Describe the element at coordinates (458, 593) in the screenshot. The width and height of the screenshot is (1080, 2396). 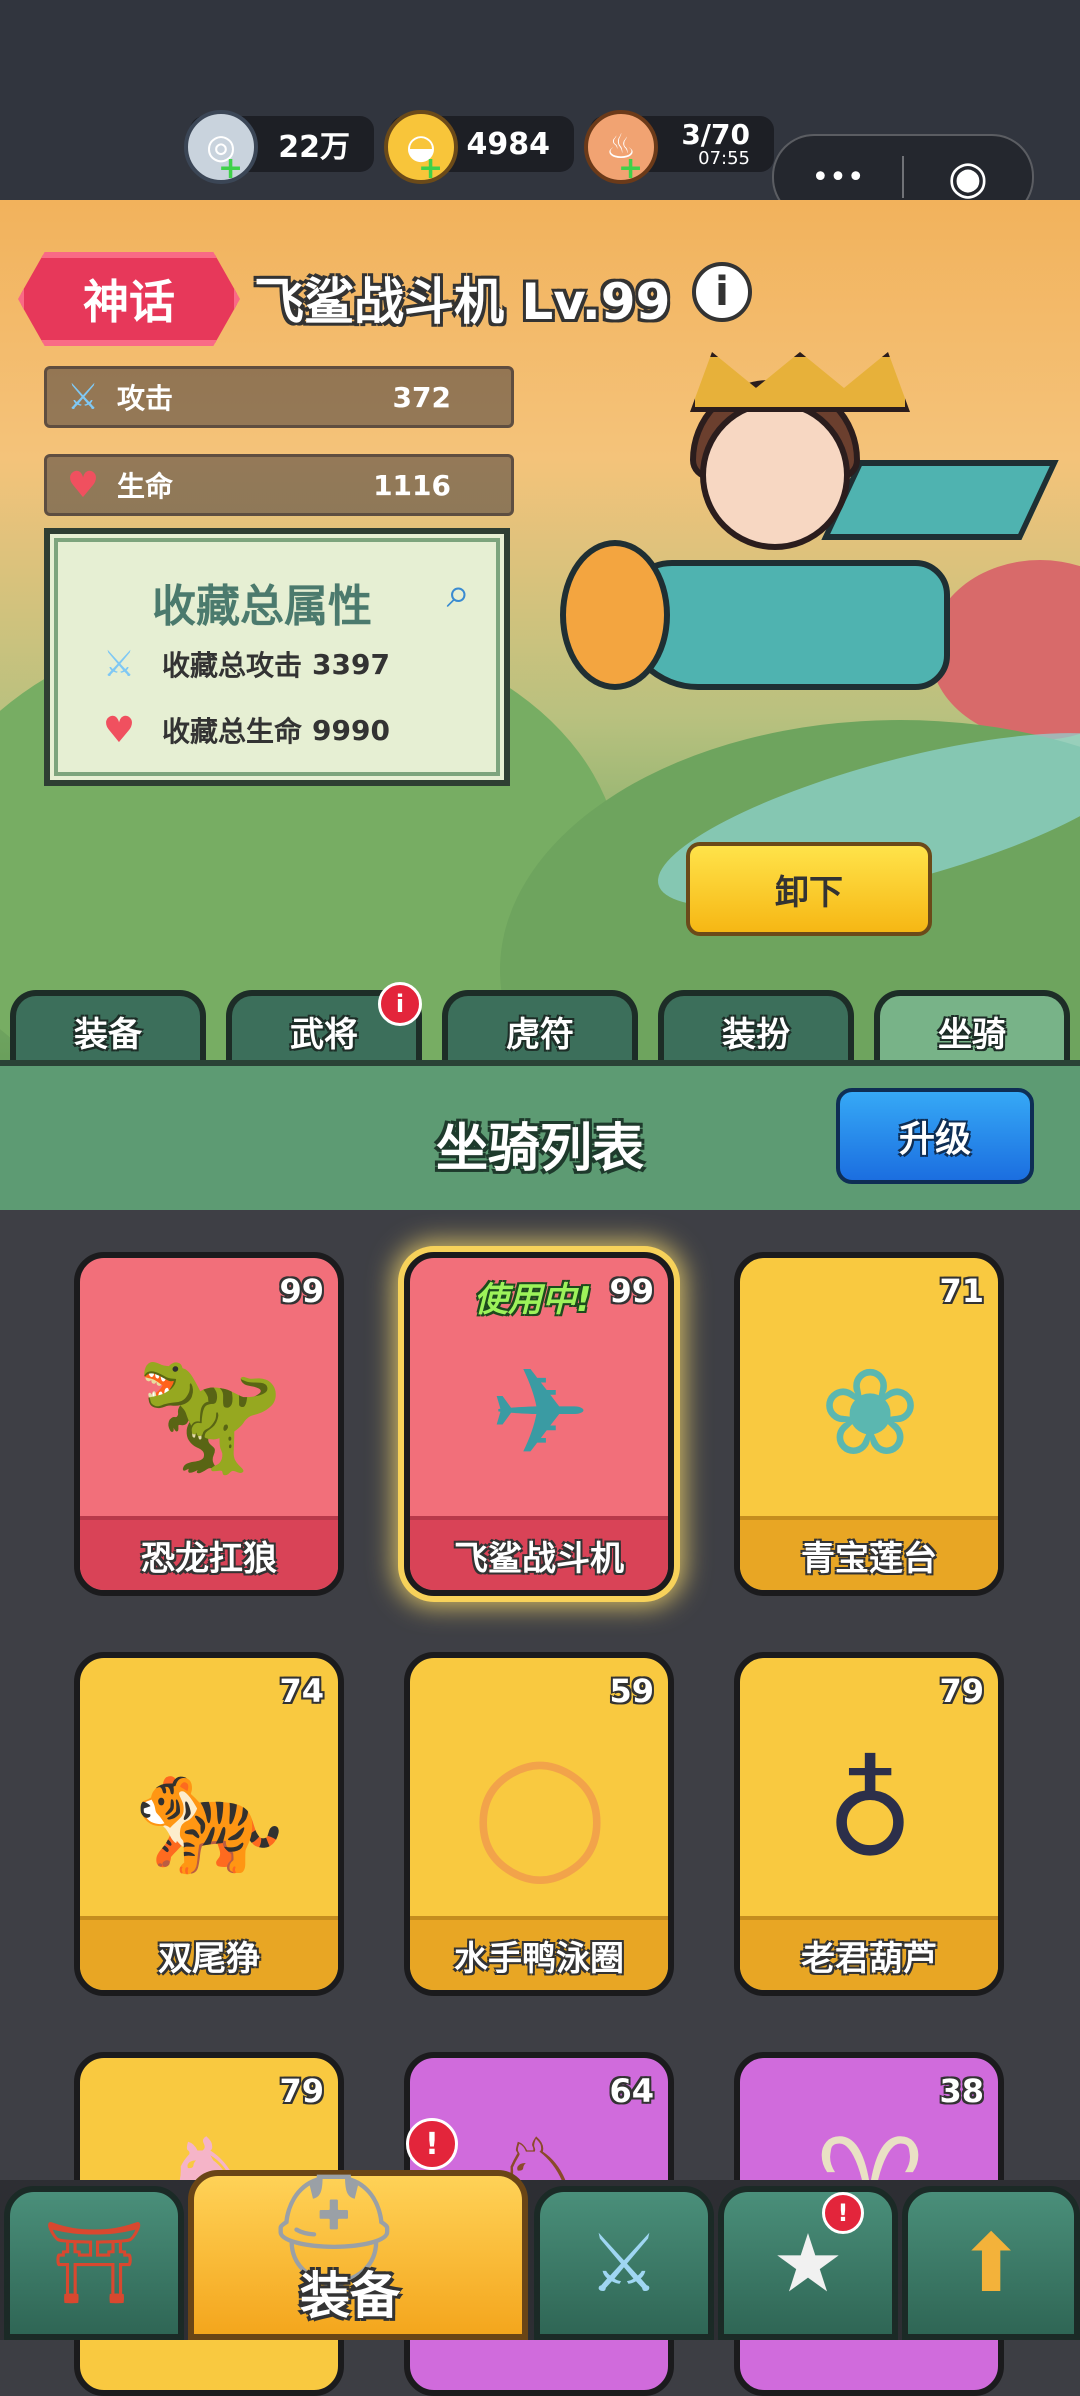
I see `magnifier-icon: ⌕` at that location.